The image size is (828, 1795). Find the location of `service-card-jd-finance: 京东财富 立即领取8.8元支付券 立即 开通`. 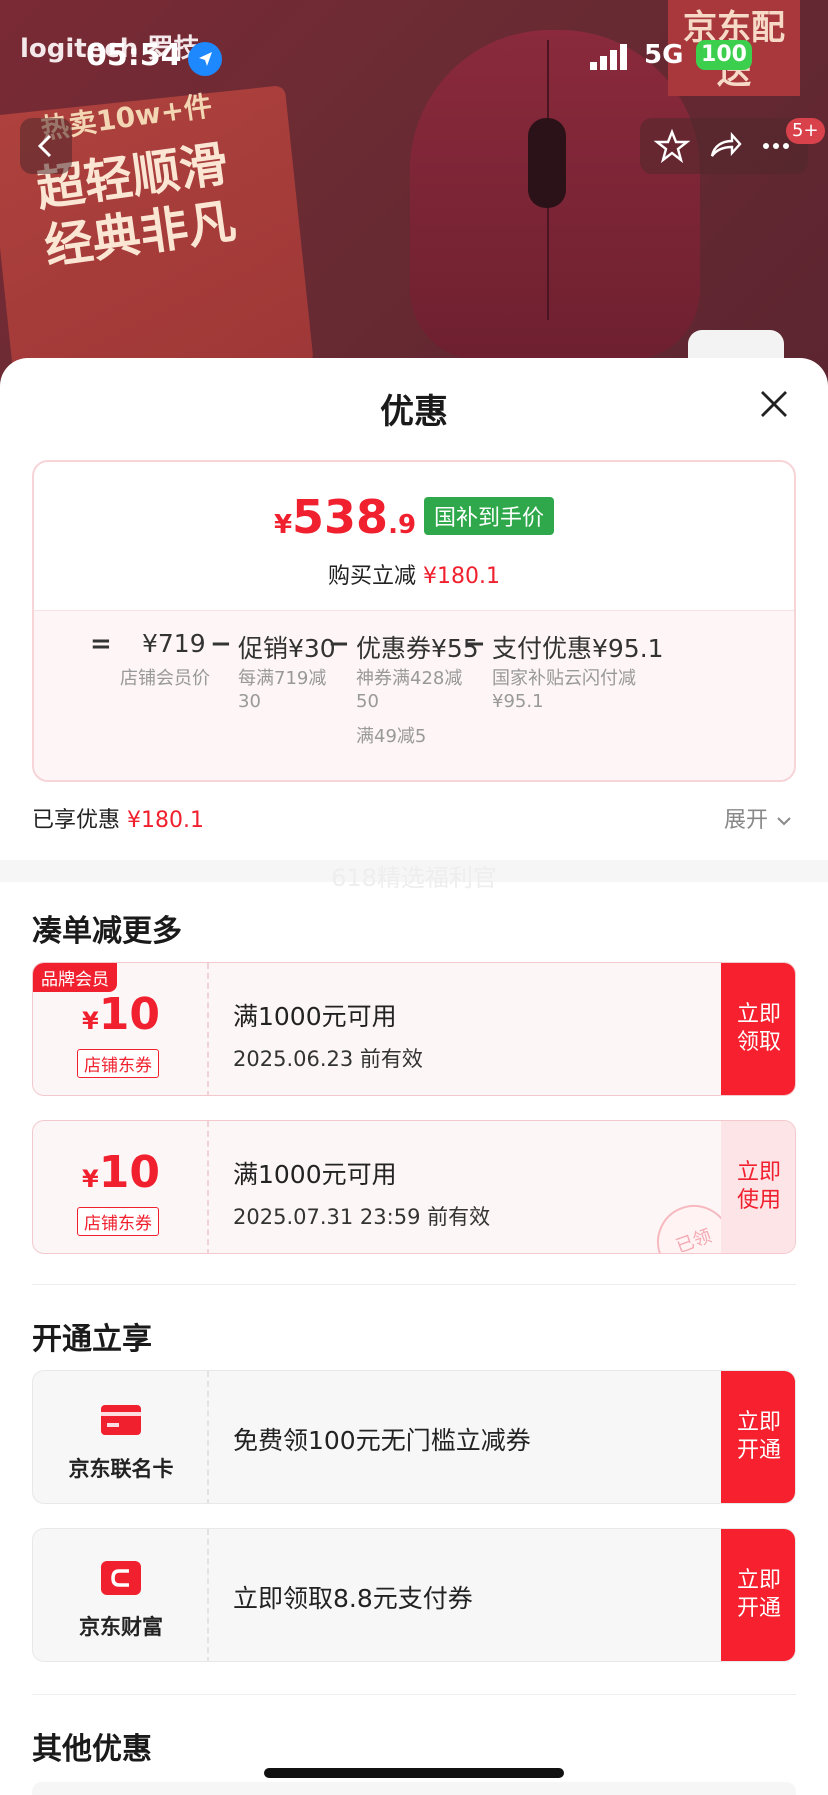

service-card-jd-finance: 京东财富 立即领取8.8元支付券 立即 开通 is located at coordinates (414, 1595).